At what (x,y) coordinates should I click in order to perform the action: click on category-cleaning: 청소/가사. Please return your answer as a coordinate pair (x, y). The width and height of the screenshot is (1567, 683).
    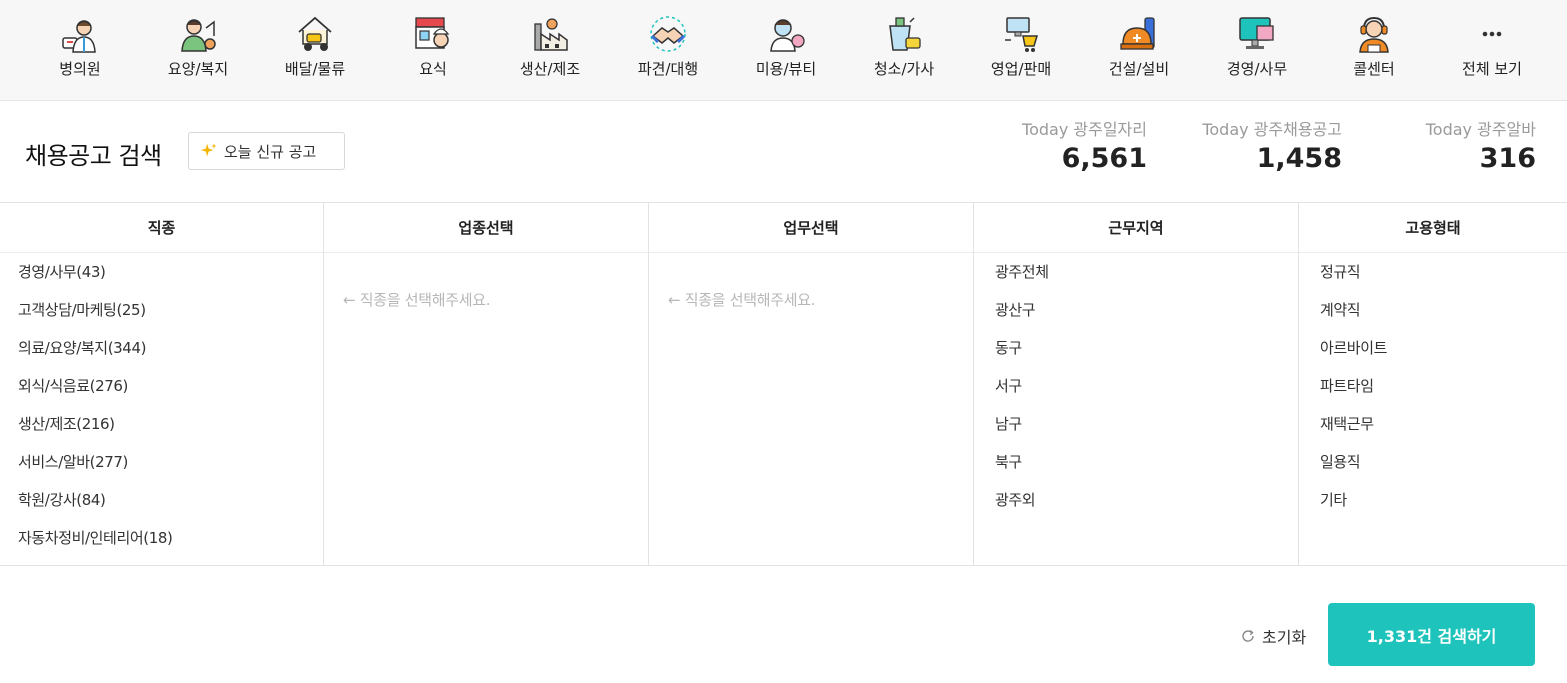
    Looking at the image, I should click on (904, 50).